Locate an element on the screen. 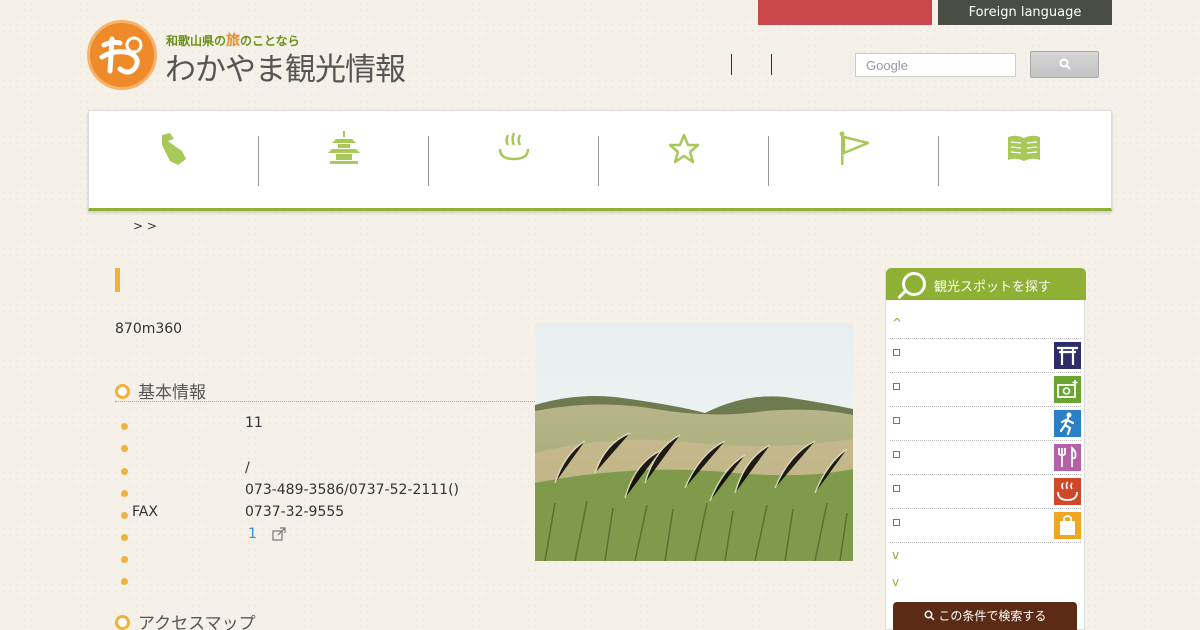  activity-icon is located at coordinates (1067, 423).